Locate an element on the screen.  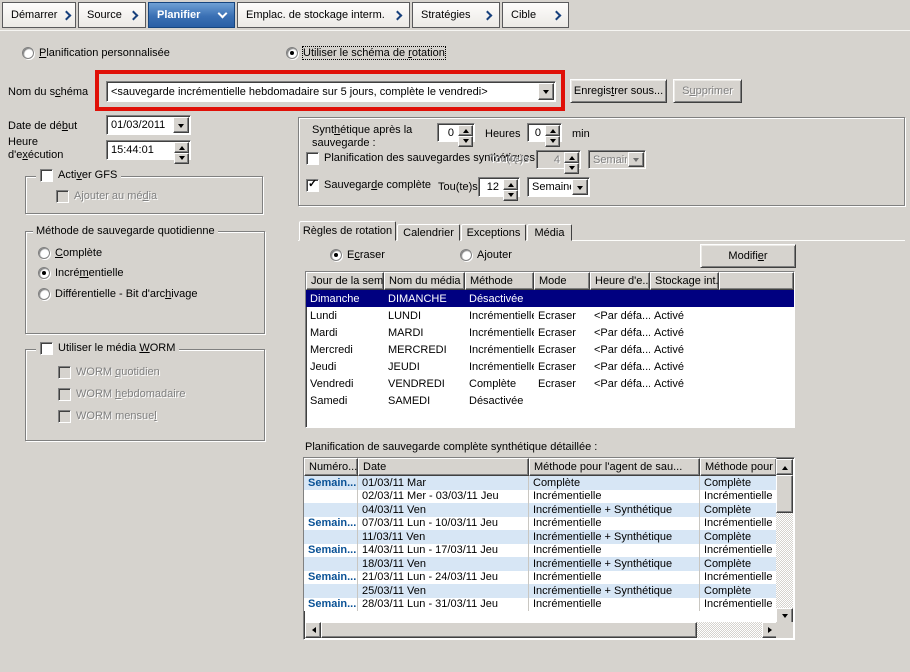
start-date-combobox: 01/03/2011 is located at coordinates (148, 125).